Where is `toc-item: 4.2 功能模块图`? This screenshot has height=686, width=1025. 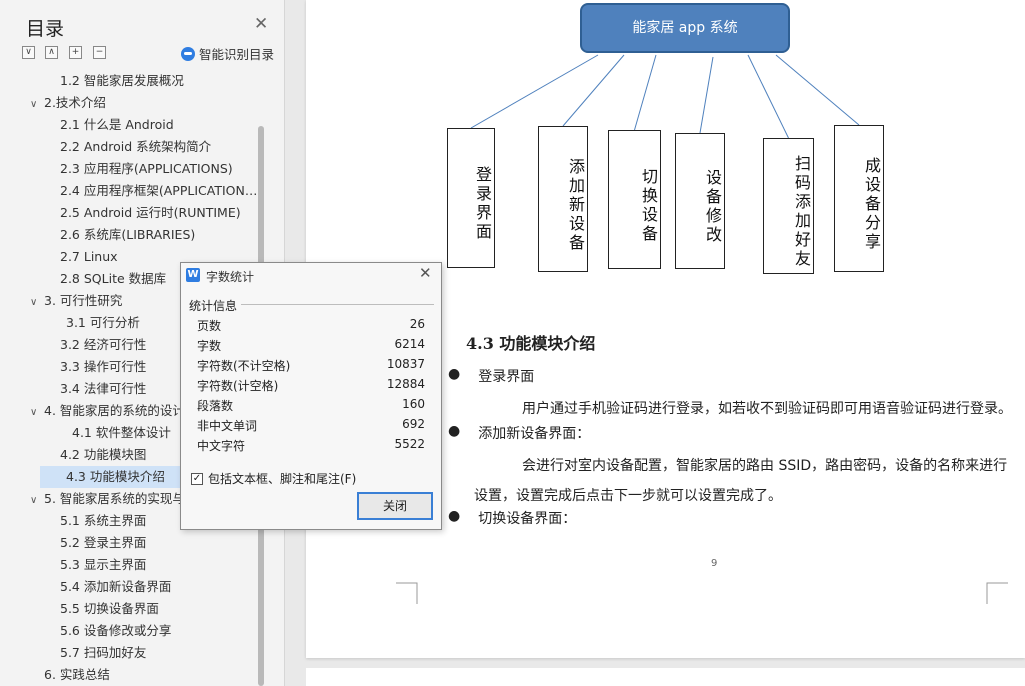
toc-item: 4.2 功能模块图 is located at coordinates (103, 455).